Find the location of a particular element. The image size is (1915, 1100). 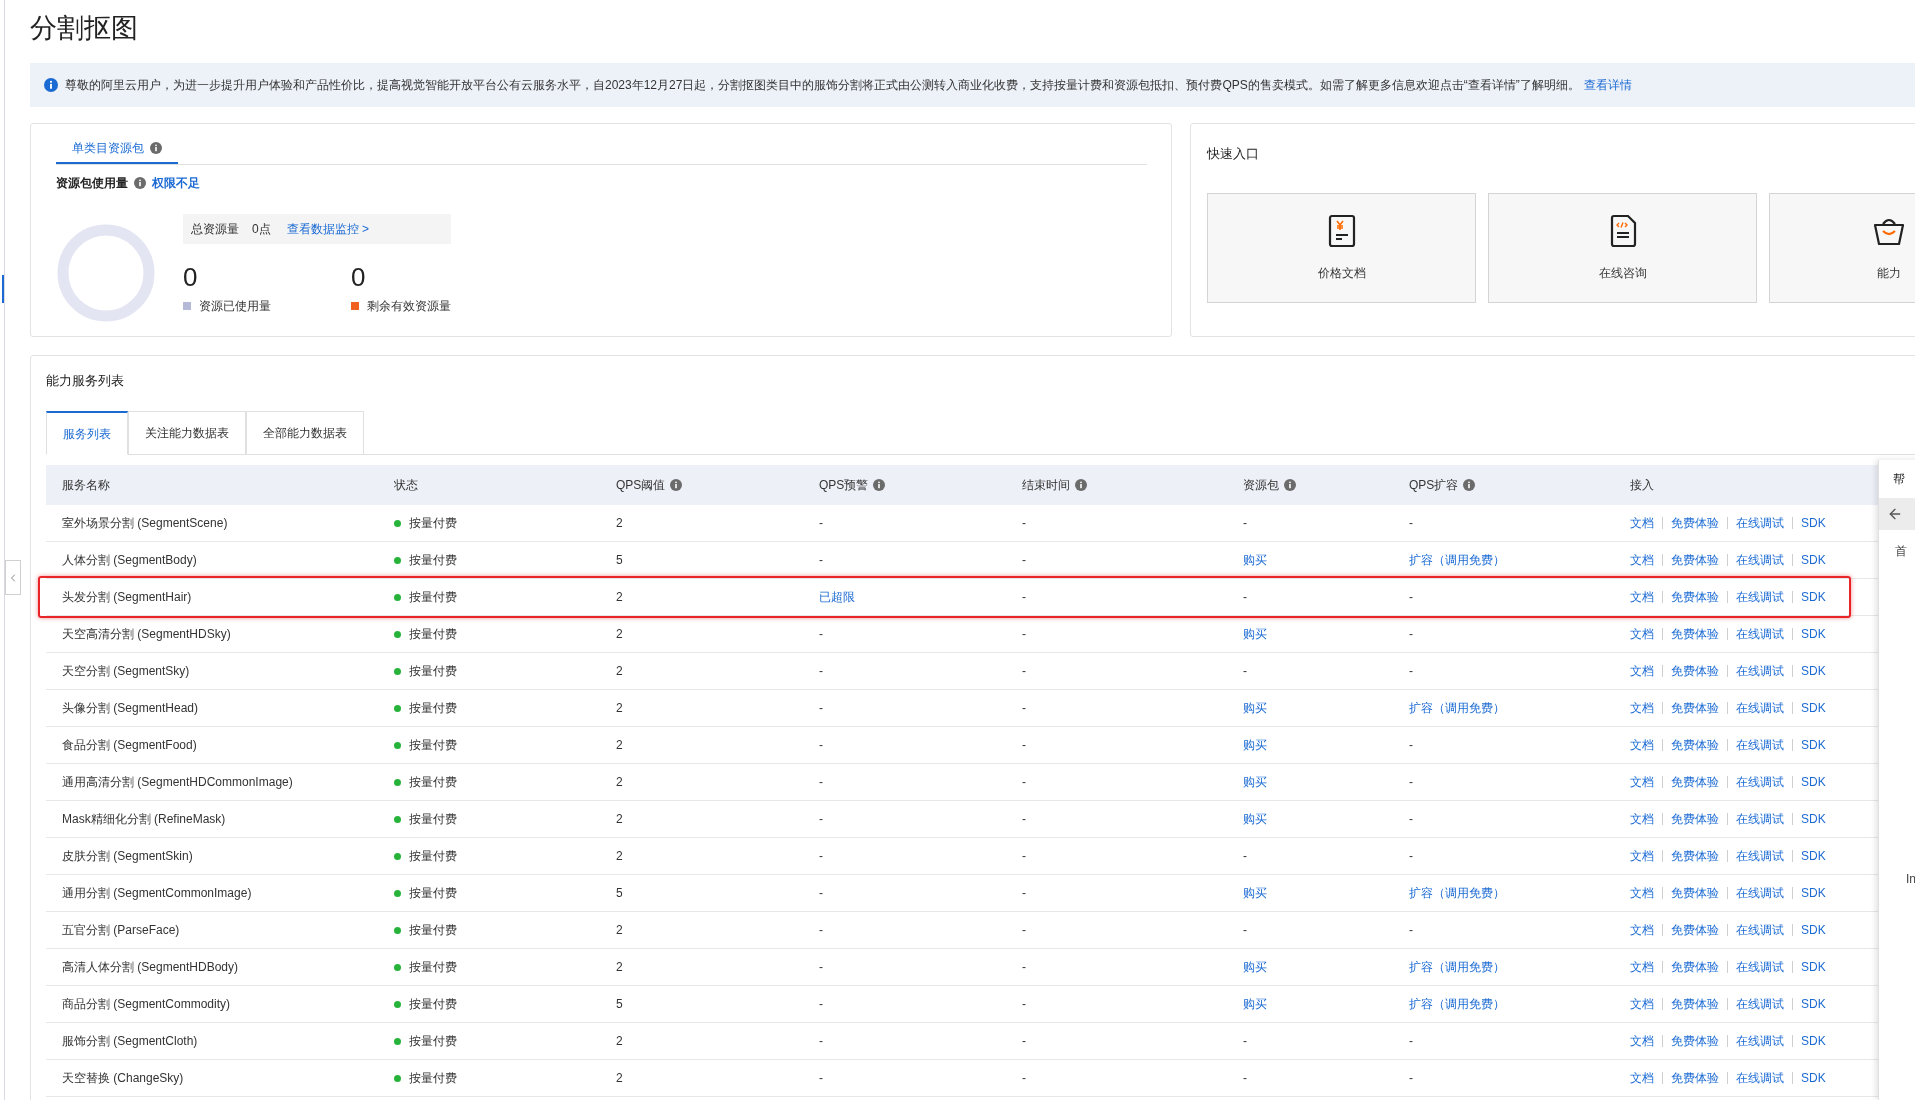

resource-tab: 单类目资源包 is located at coordinates (117, 148).